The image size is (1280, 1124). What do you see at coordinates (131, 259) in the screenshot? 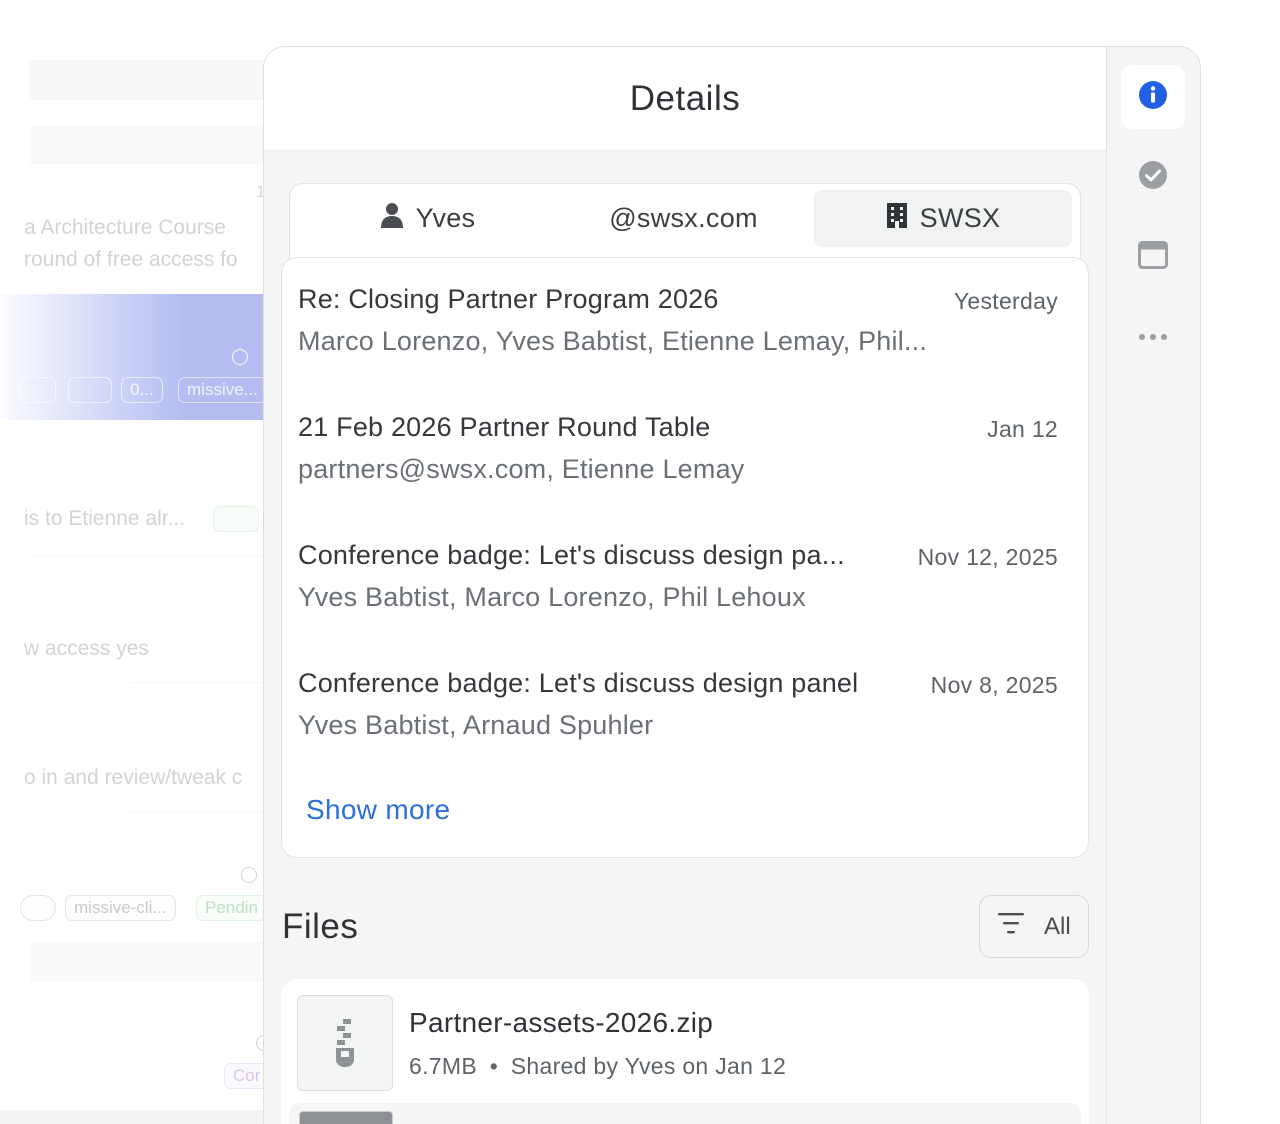
I see `background-text: round of free access fo` at bounding box center [131, 259].